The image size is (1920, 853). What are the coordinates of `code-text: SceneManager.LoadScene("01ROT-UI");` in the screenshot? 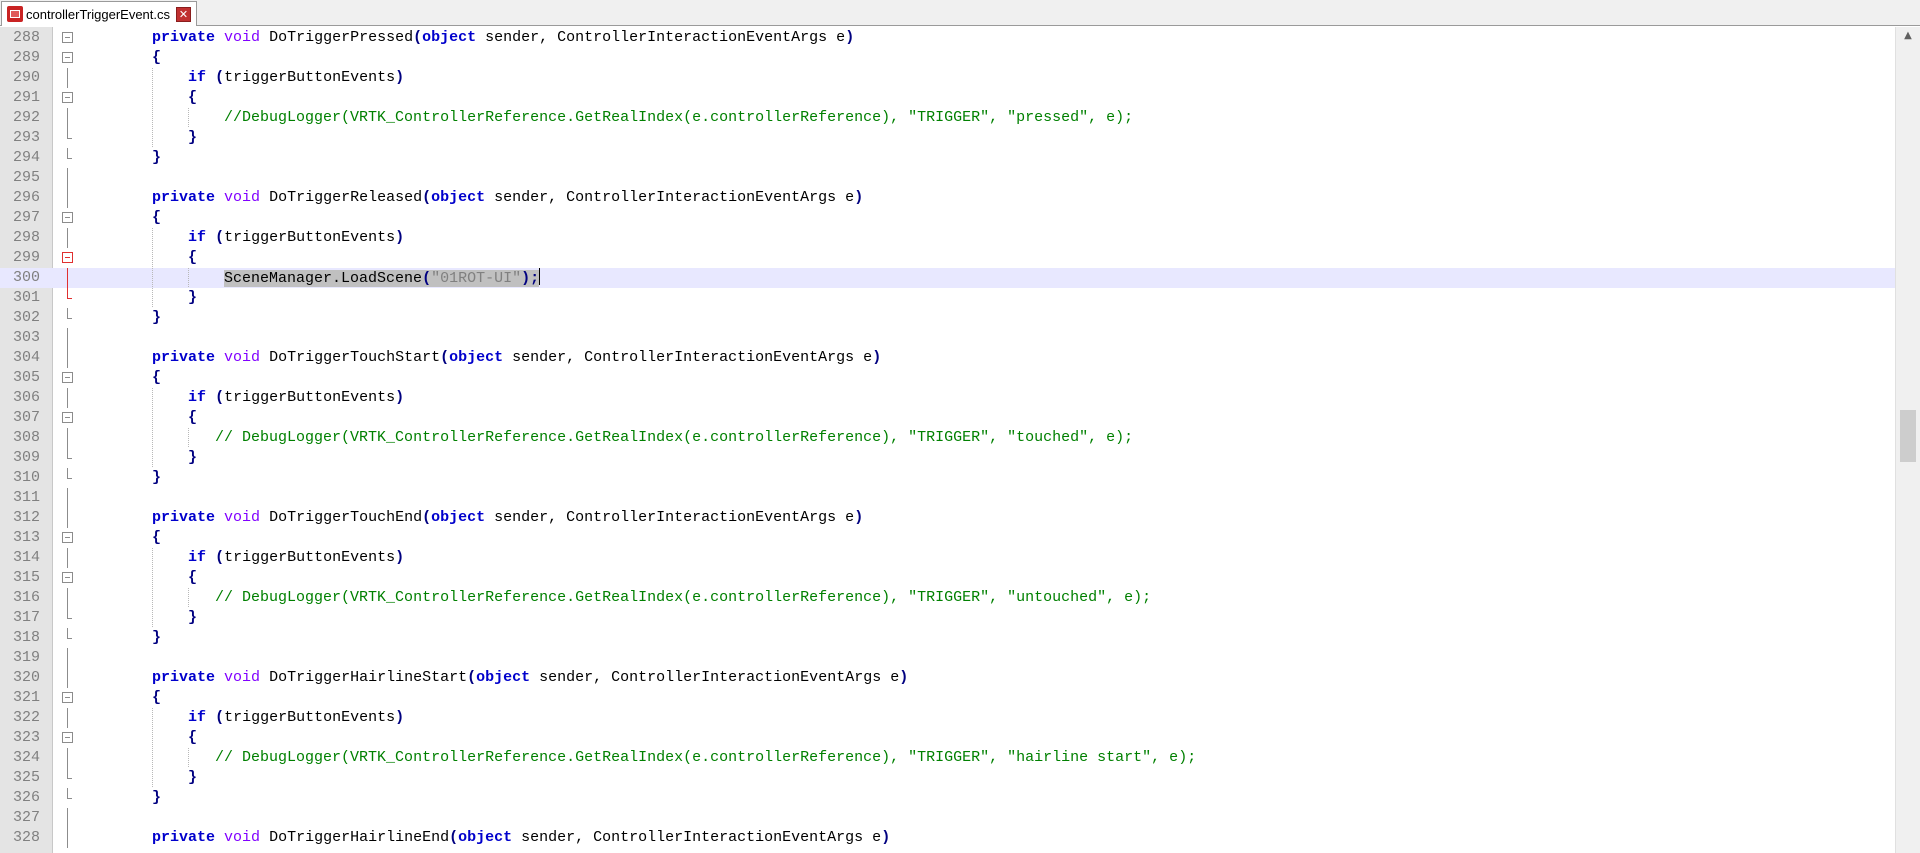 It's located at (310, 278).